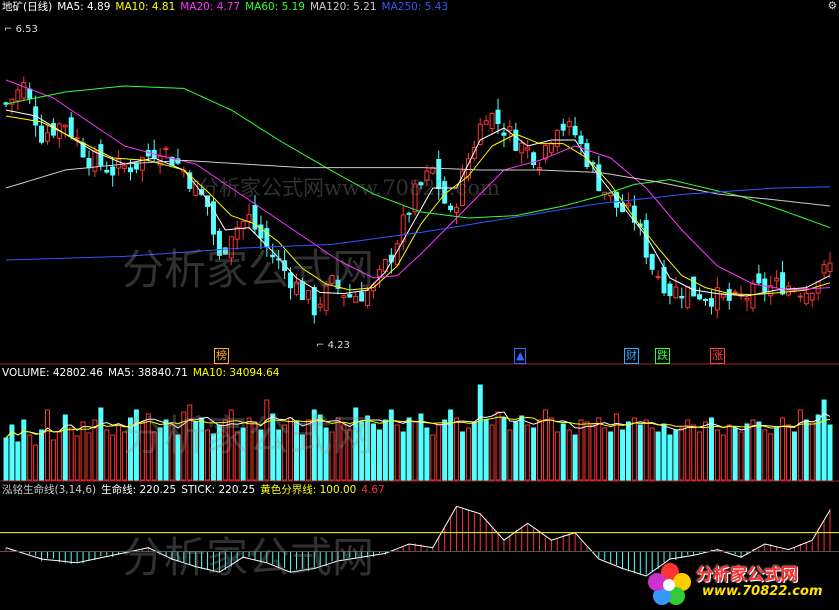  What do you see at coordinates (343, 7) in the screenshot?
I see `main-legend-item: MA120: 5.21` at bounding box center [343, 7].